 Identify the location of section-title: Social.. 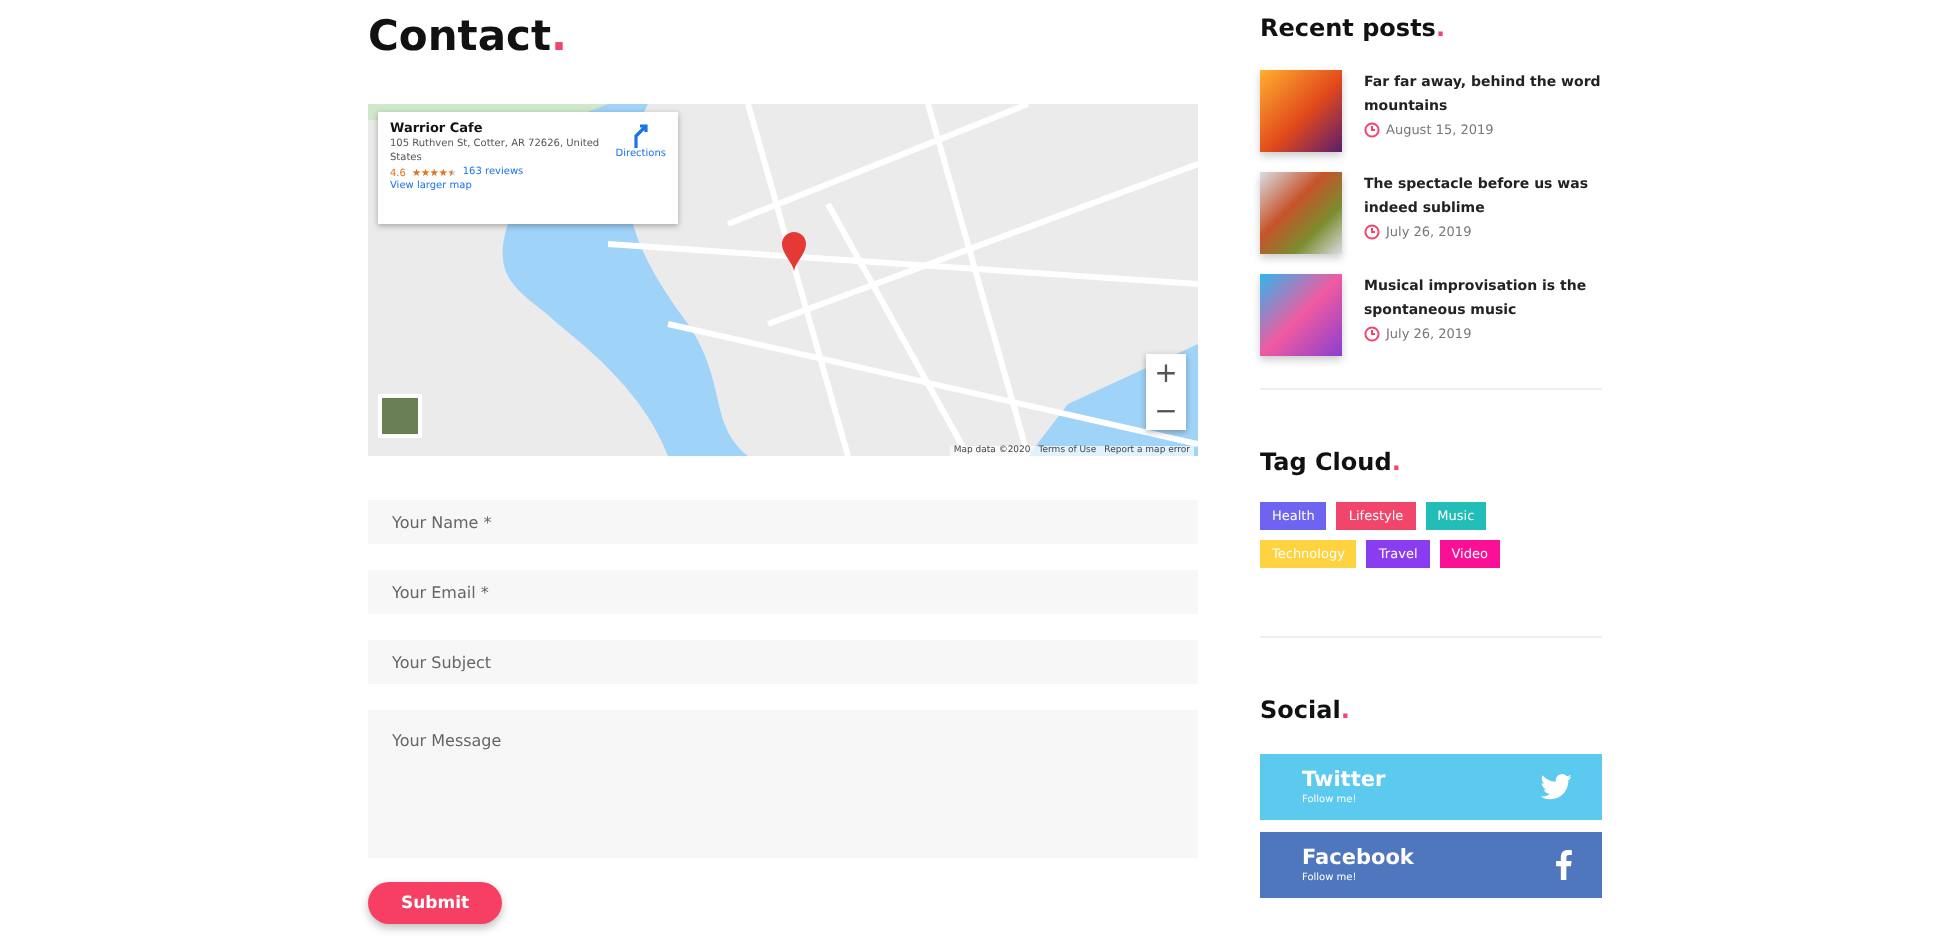
(1306, 710).